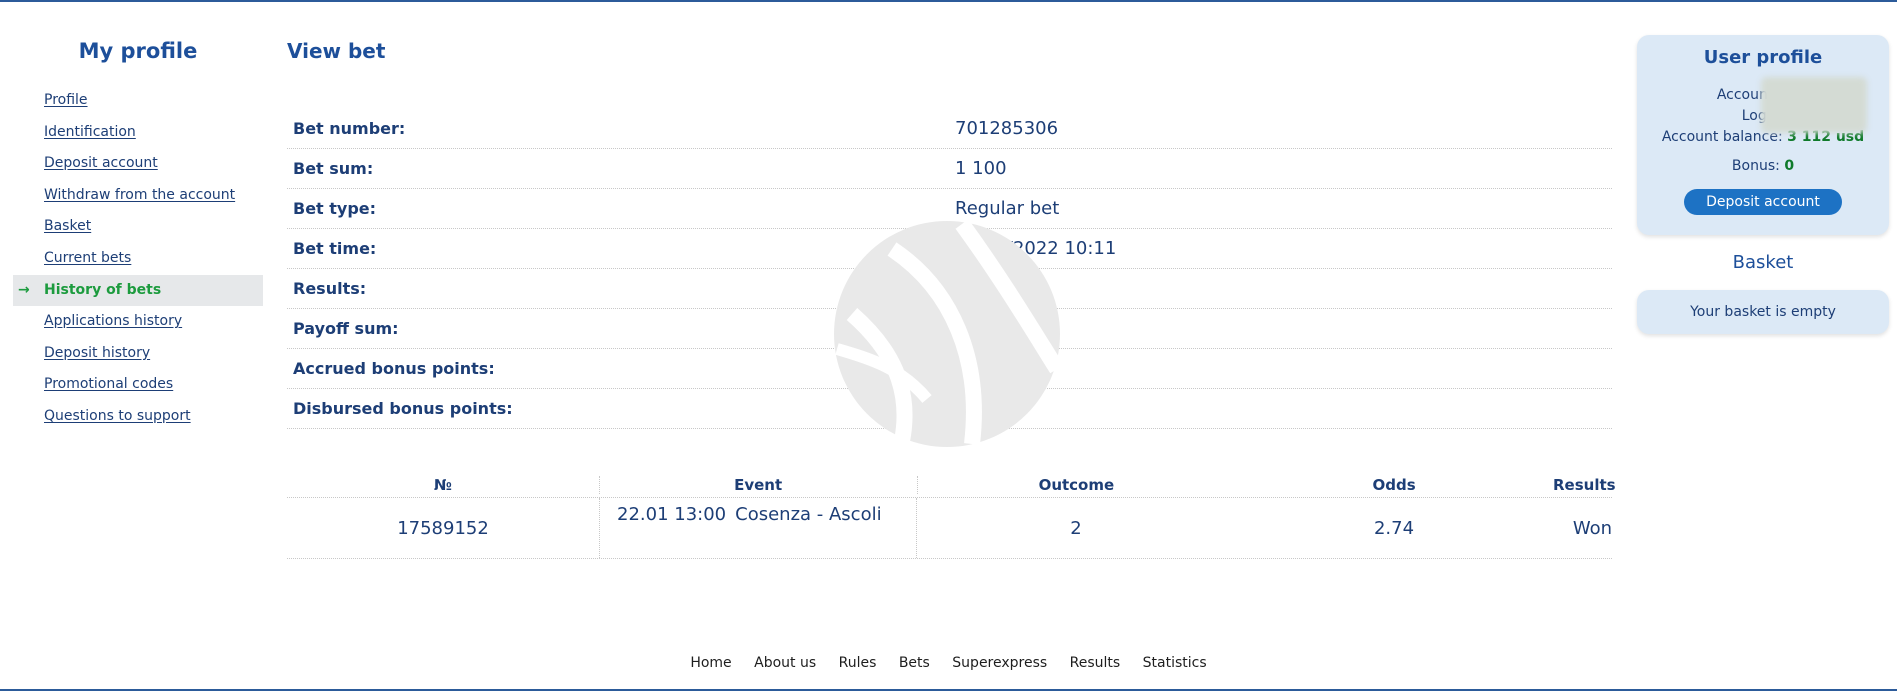 This screenshot has width=1897, height=691. What do you see at coordinates (951, 485) in the screenshot?
I see `table-header: № Event Outcome Odds Results` at bounding box center [951, 485].